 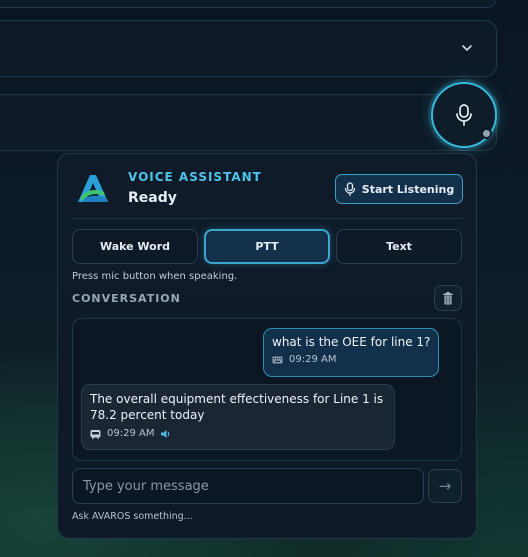 I want to click on send-button: →, so click(x=445, y=486).